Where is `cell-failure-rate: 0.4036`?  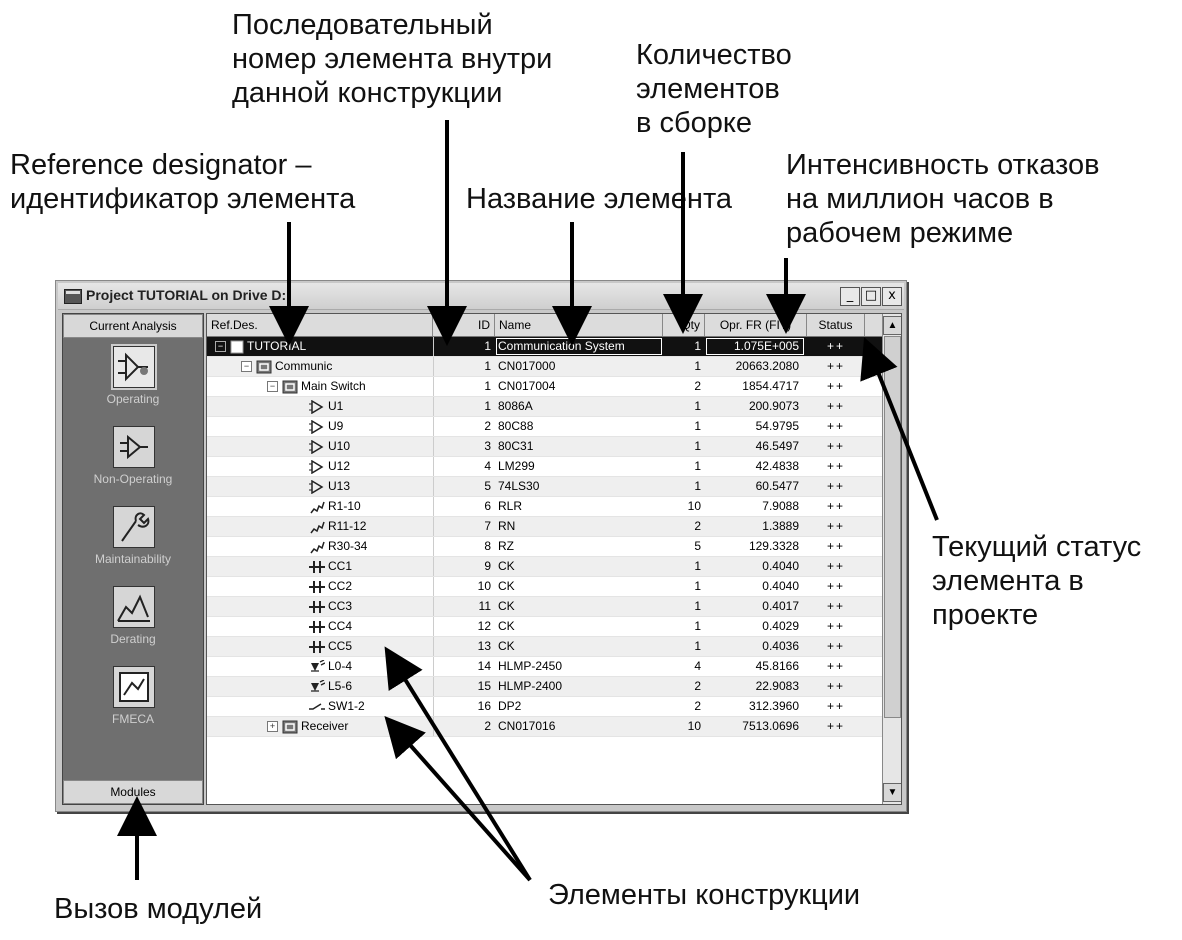
cell-failure-rate: 0.4036 is located at coordinates (755, 646).